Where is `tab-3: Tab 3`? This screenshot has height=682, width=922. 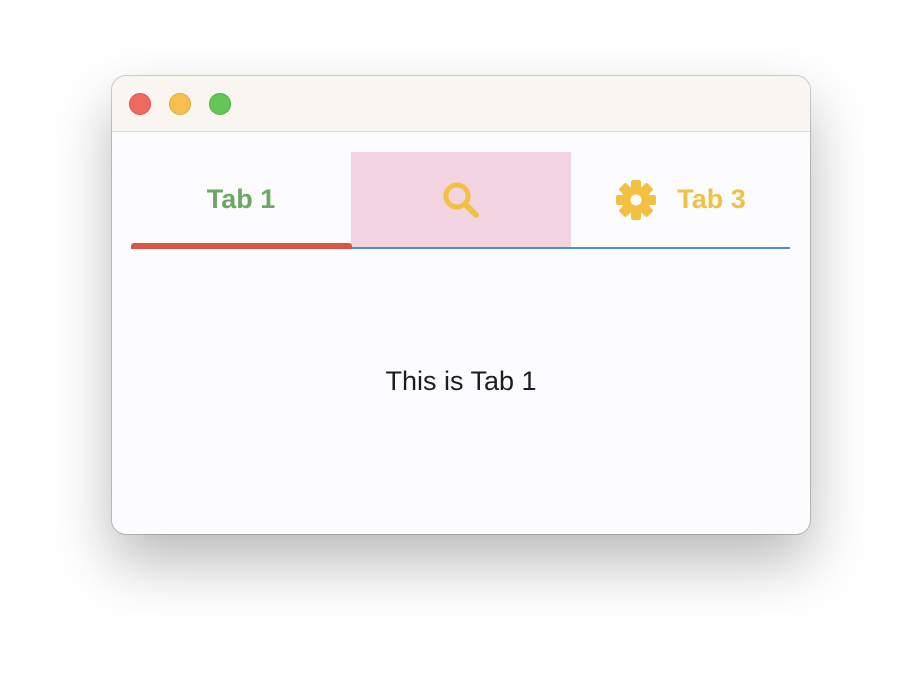
tab-3: Tab 3 is located at coordinates (680, 199).